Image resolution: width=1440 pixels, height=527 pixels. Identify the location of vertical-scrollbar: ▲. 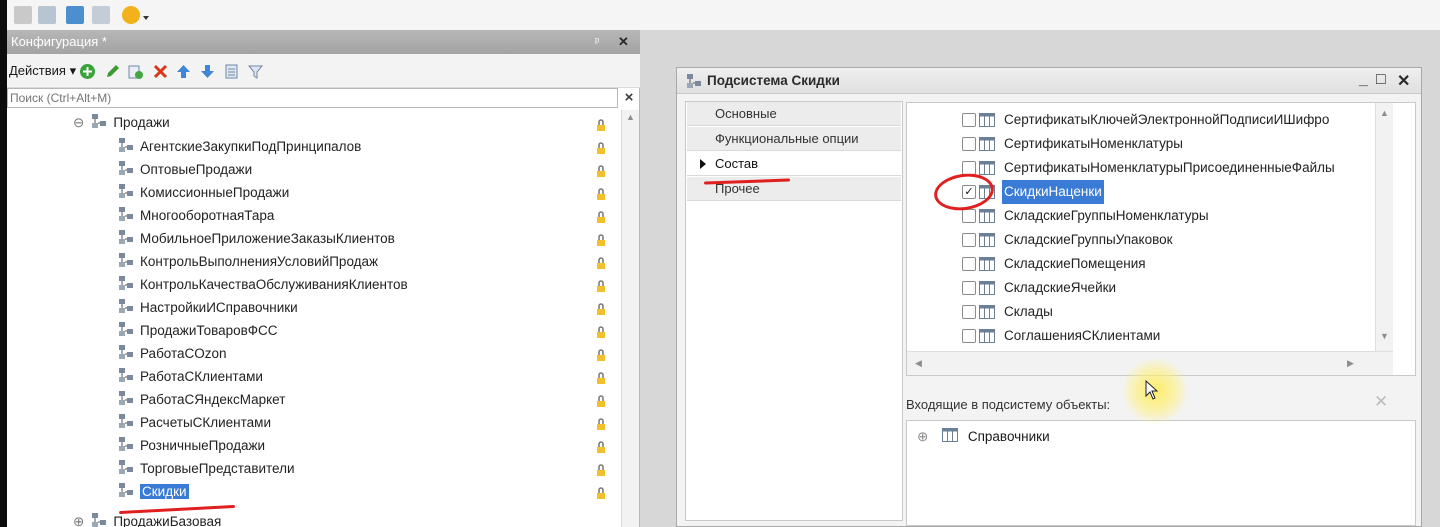
(630, 318).